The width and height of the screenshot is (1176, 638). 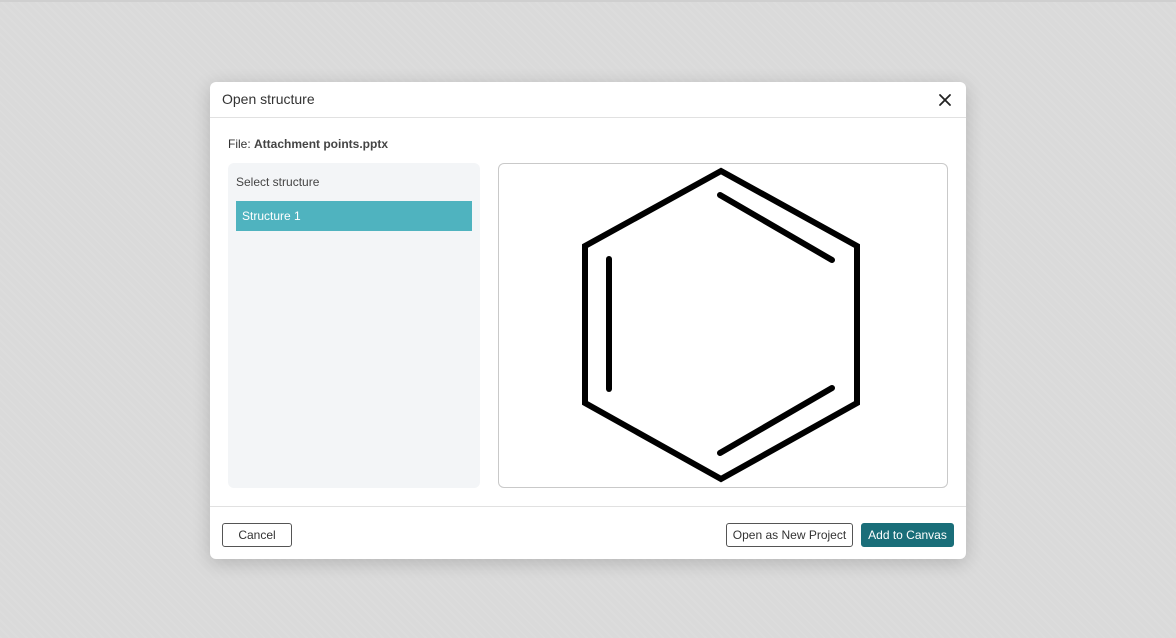 I want to click on benzene-structure-drawing, so click(x=721, y=325).